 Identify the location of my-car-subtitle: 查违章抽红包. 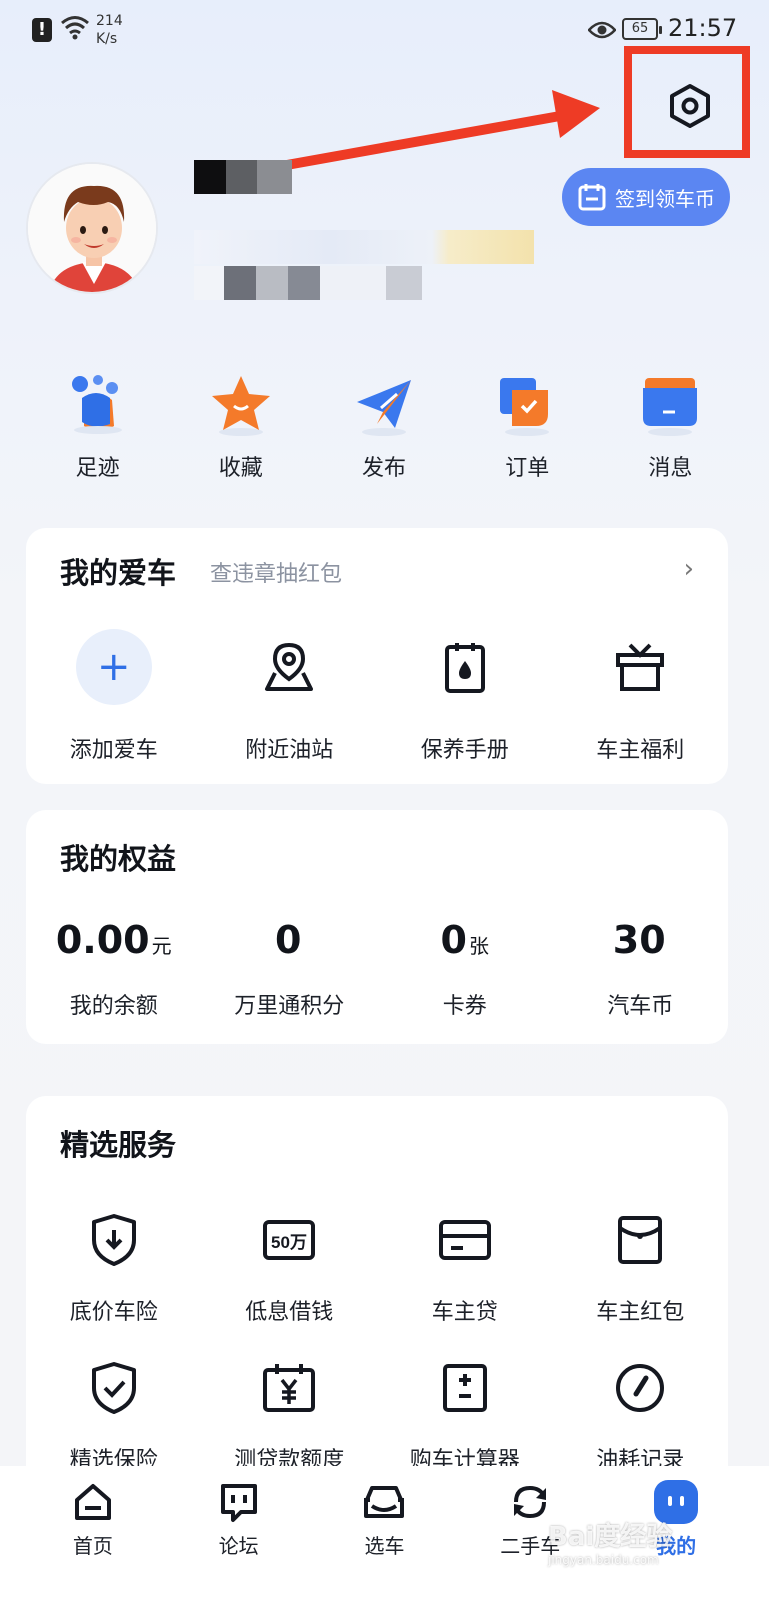
(276, 572).